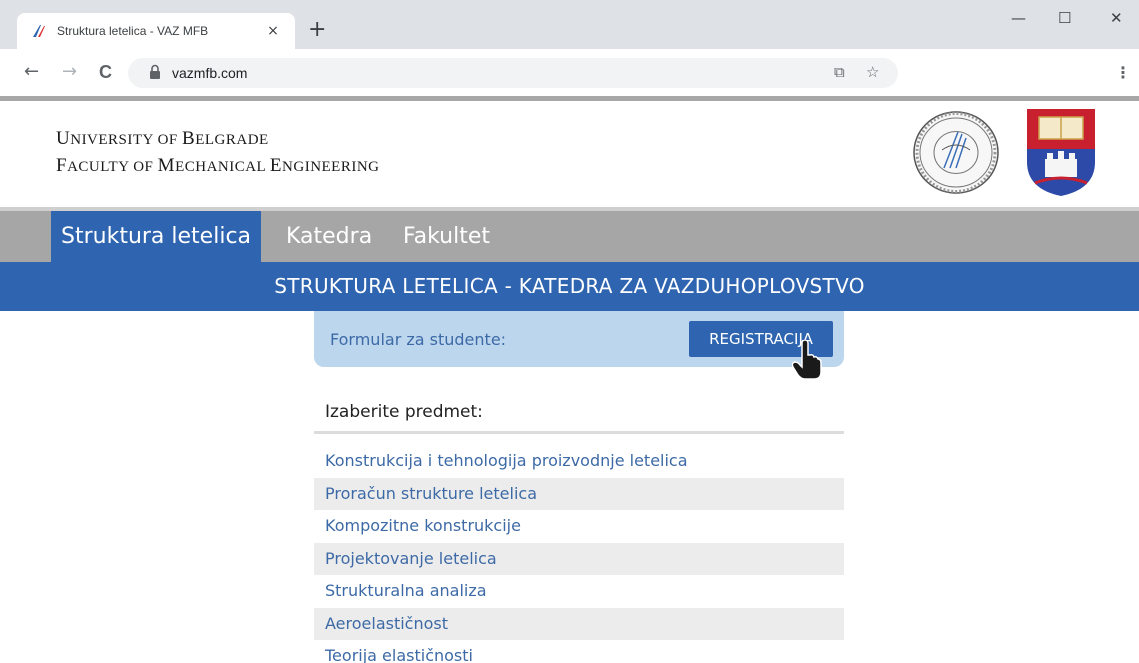  Describe the element at coordinates (1123, 72) in the screenshot. I see `browser-menu-icon: ⋮` at that location.